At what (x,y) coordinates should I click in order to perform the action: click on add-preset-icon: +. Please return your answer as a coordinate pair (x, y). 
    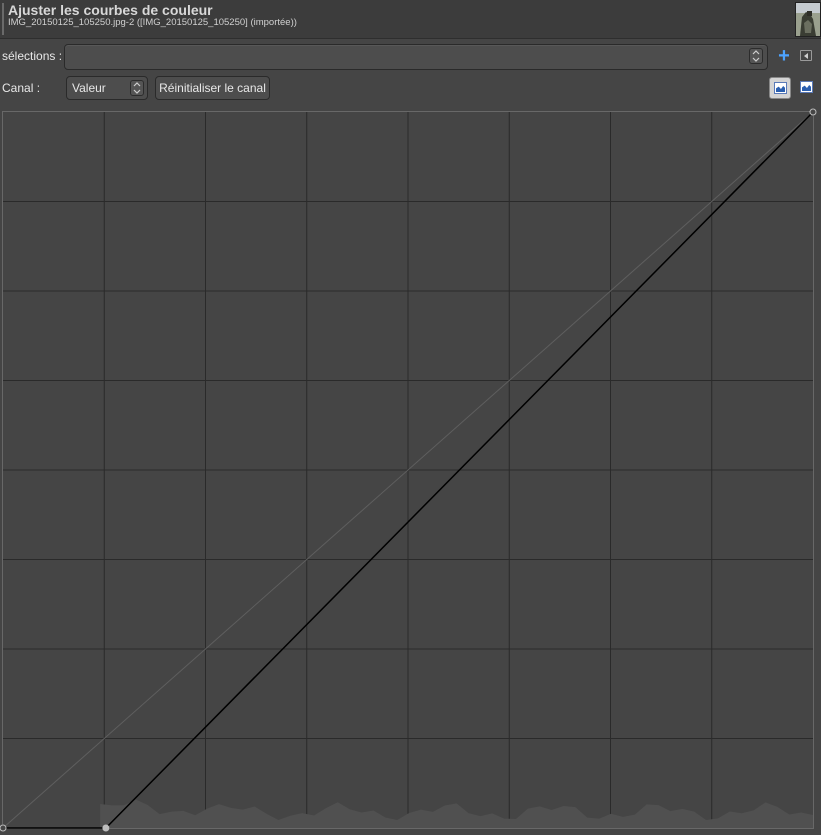
    Looking at the image, I should click on (784, 56).